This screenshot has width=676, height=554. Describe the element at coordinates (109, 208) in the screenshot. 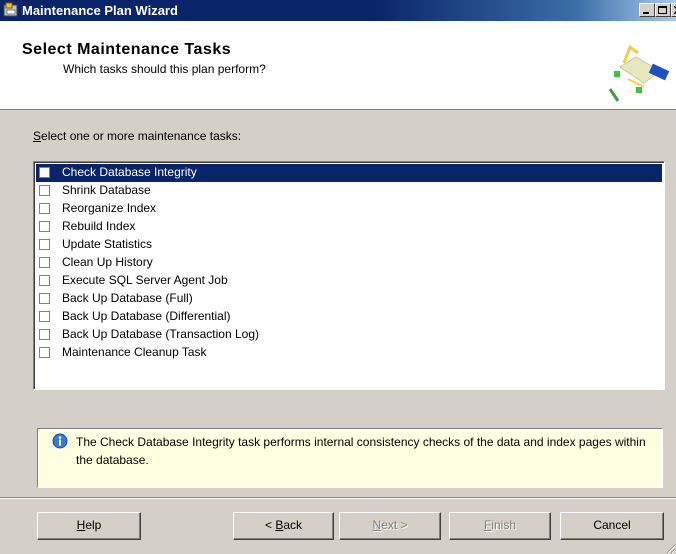

I see `task-label: Reorganize Index` at that location.